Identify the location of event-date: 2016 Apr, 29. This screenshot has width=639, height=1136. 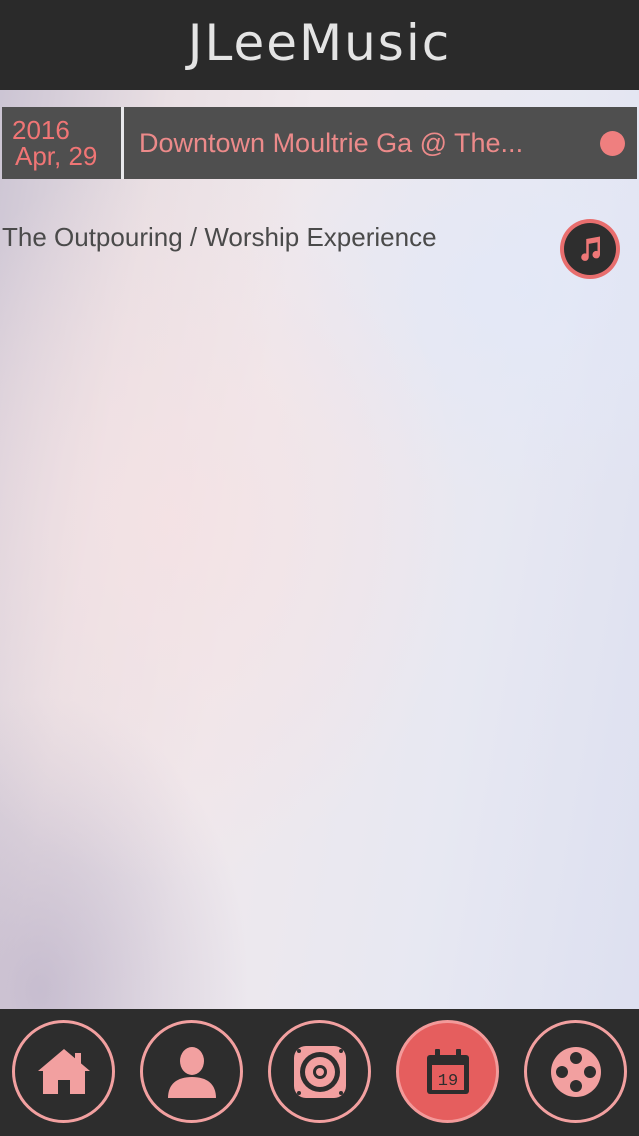
(61, 143).